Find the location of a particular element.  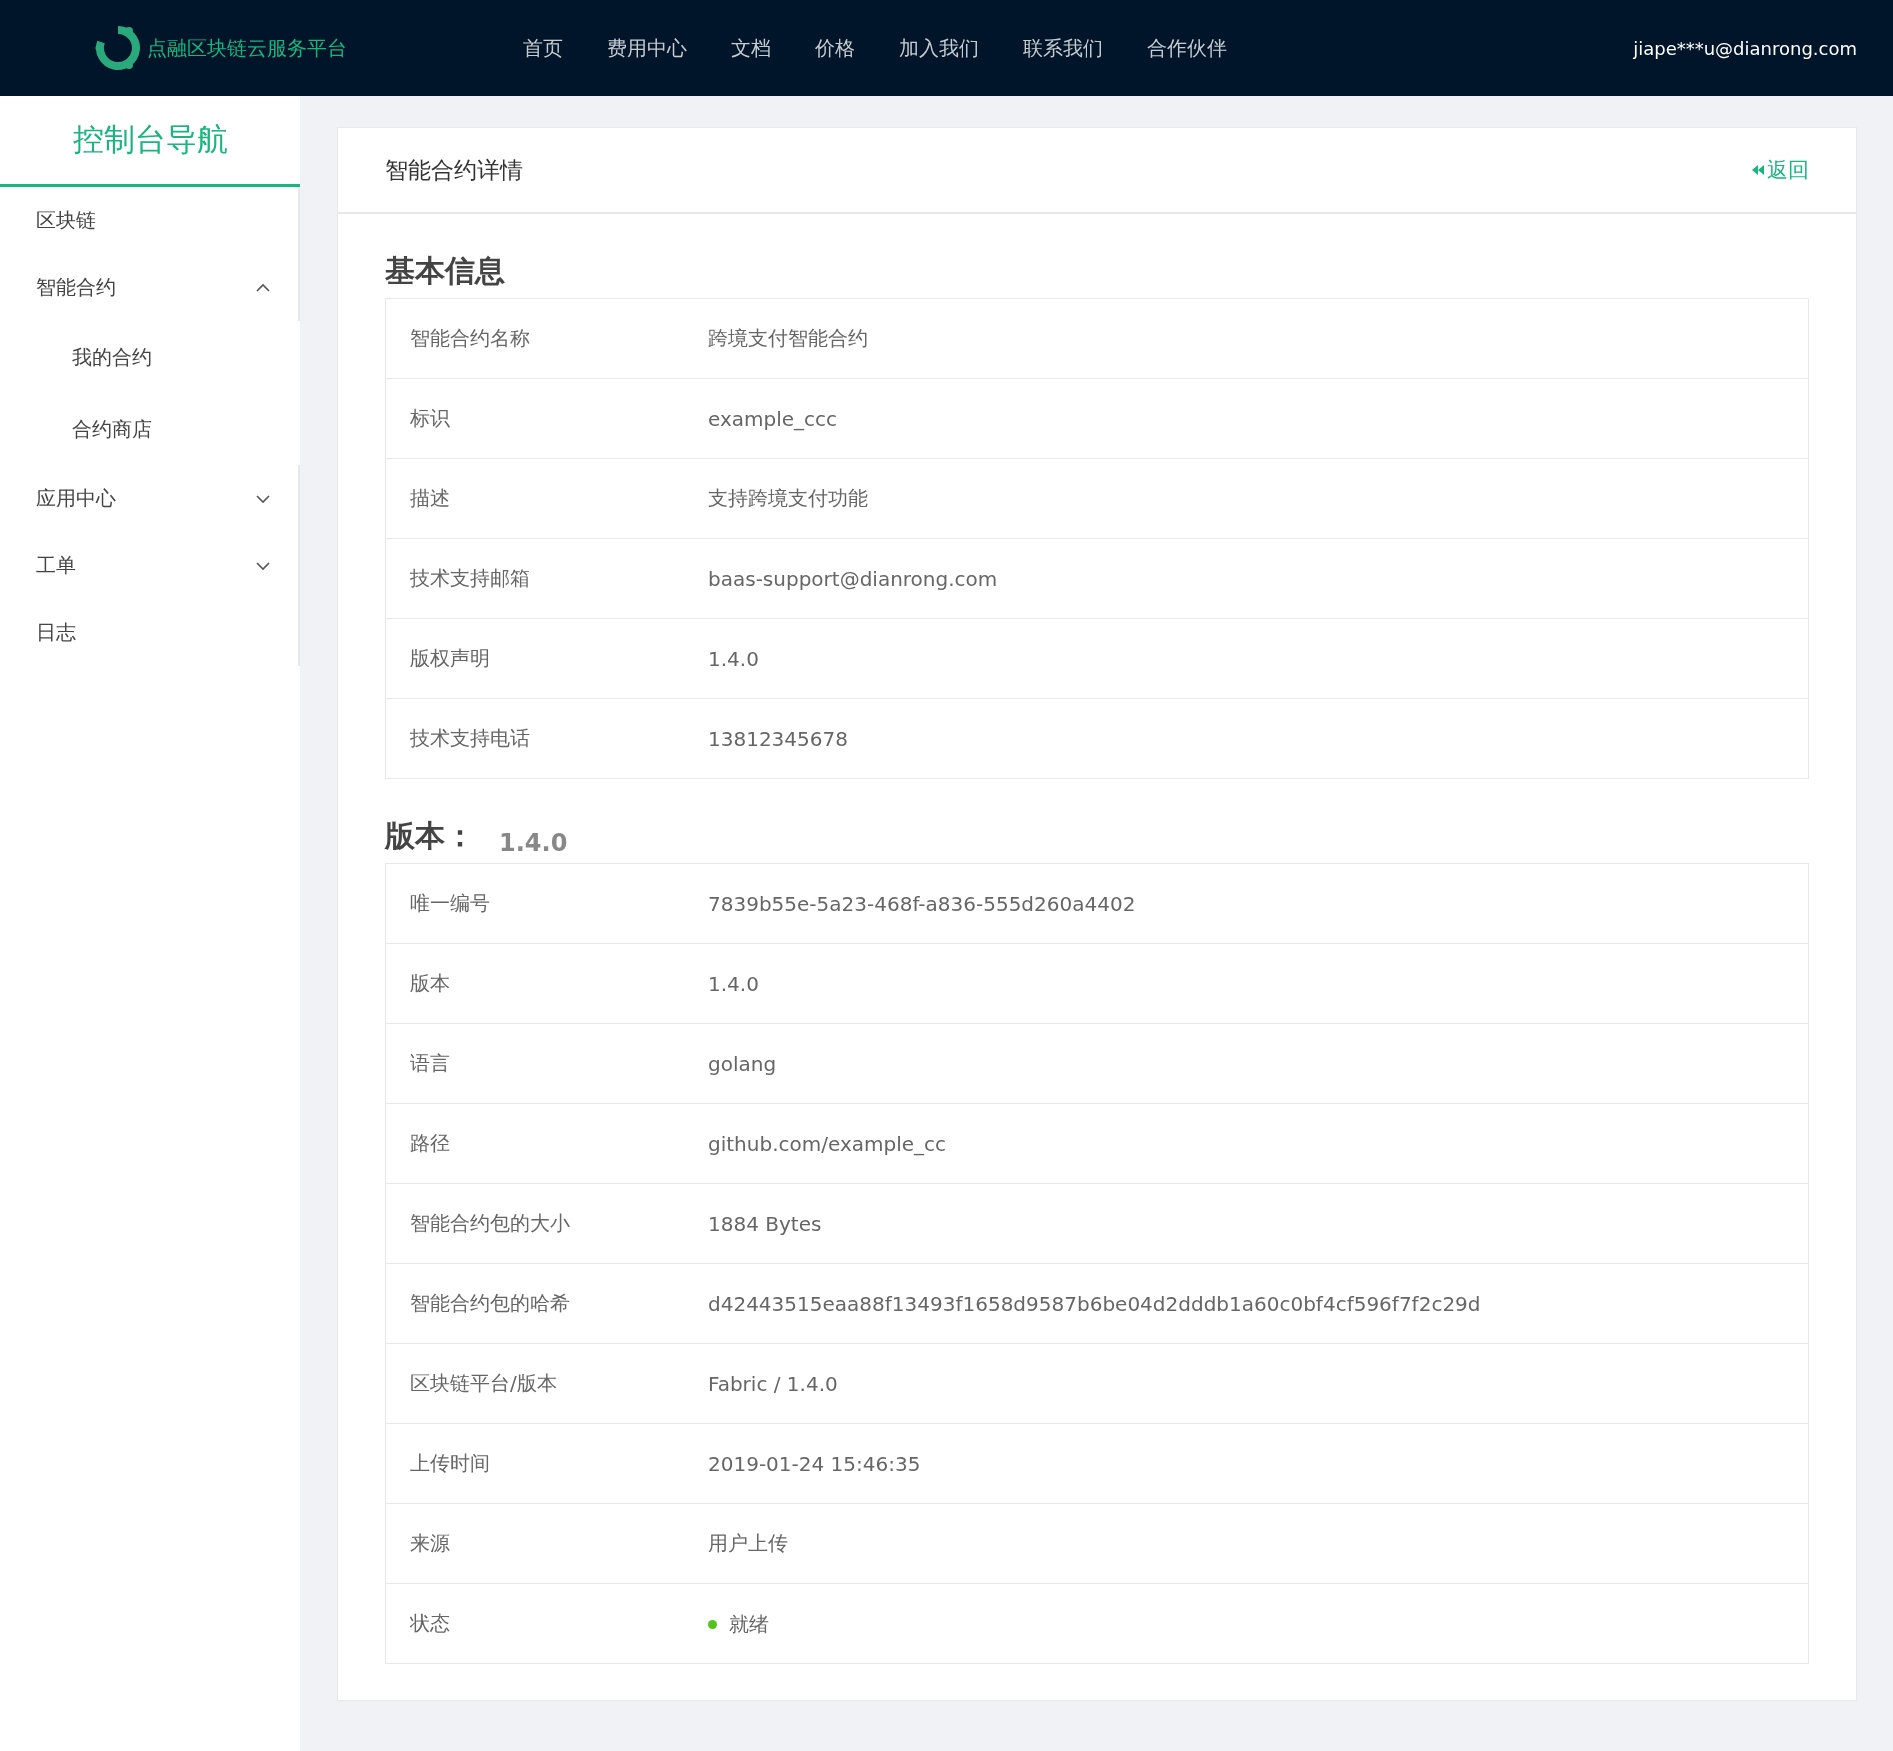

user-email: jiape***u@dianrong.com is located at coordinates (1745, 48).